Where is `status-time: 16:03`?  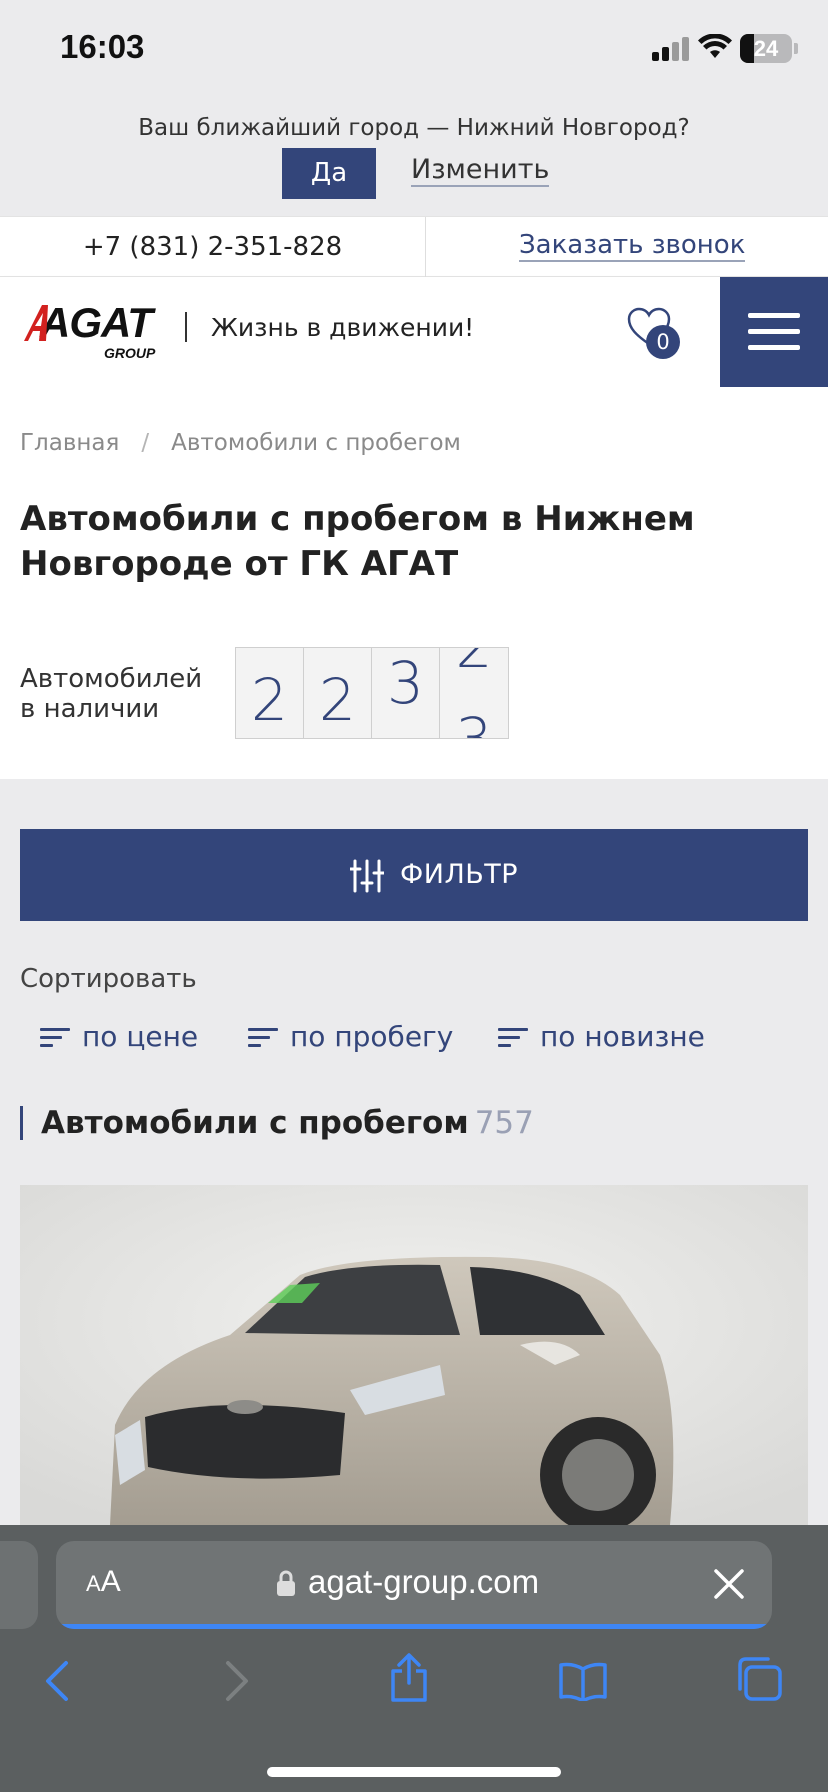
status-time: 16:03 is located at coordinates (102, 46).